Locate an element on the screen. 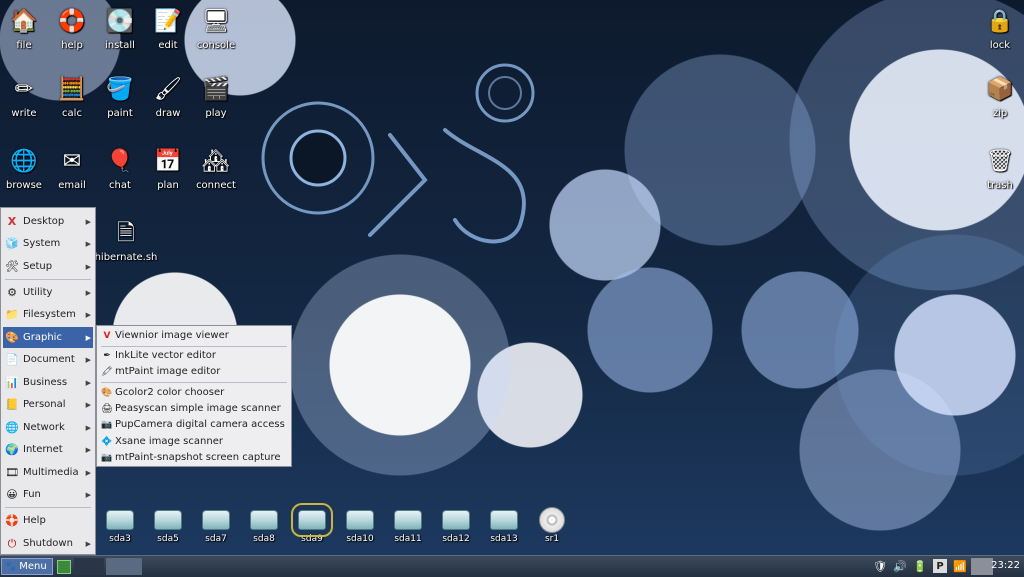 This screenshot has width=1024, height=577. calendar-icon: 📅 is located at coordinates (168, 161).